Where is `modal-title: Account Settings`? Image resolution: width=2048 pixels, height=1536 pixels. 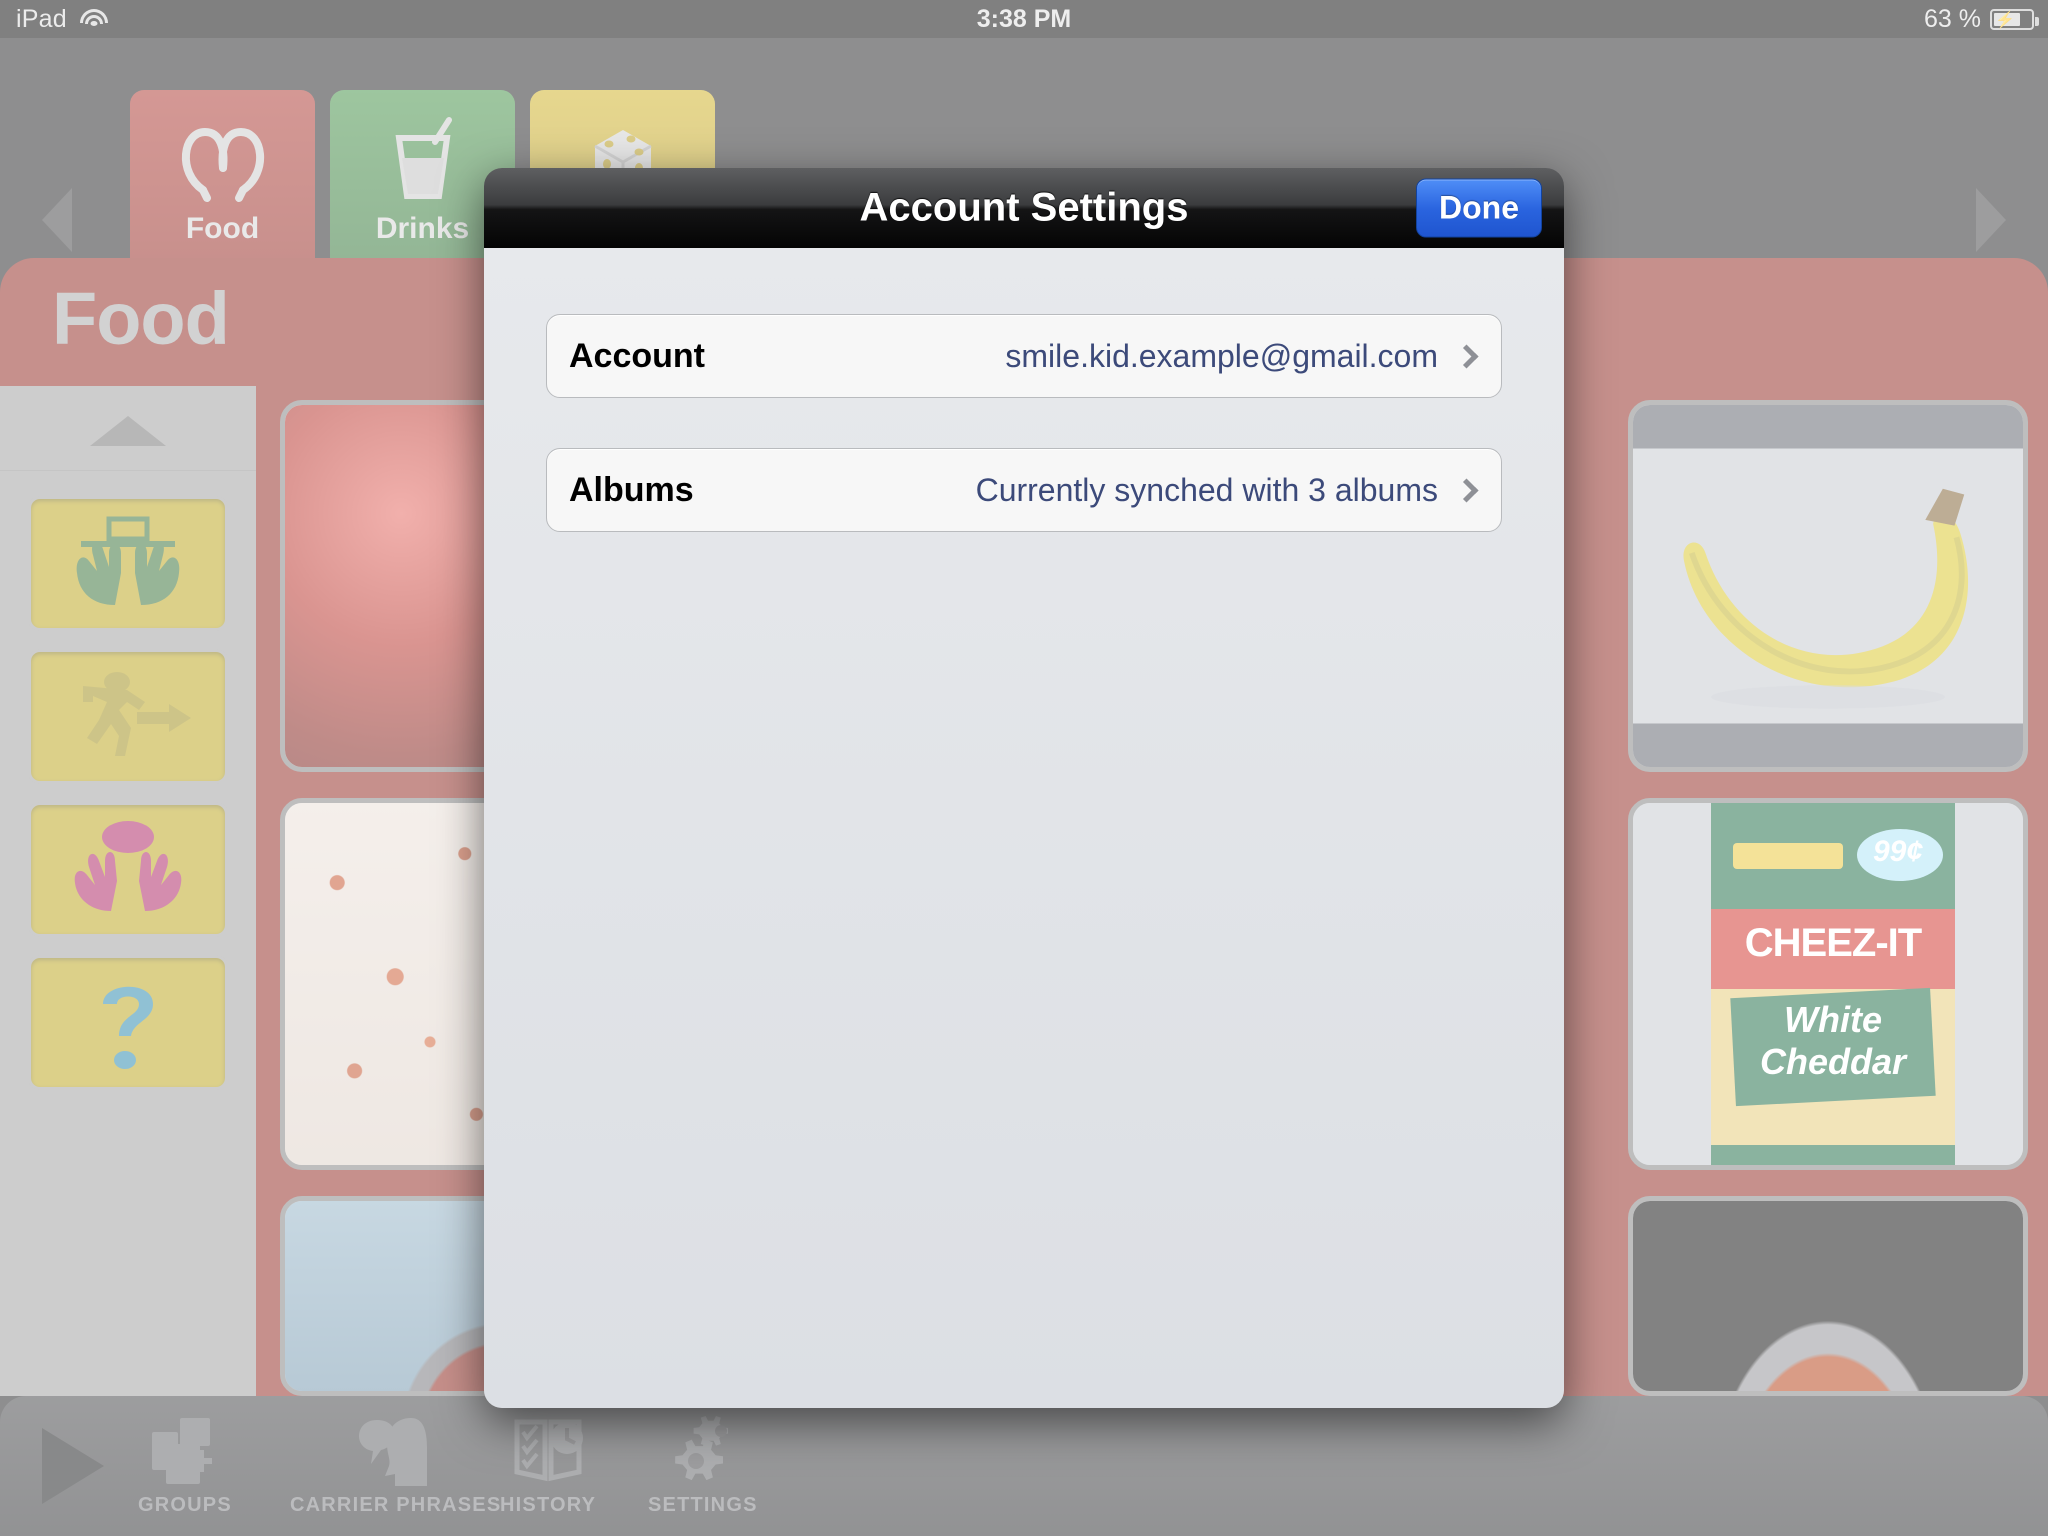 modal-title: Account Settings is located at coordinates (1024, 207).